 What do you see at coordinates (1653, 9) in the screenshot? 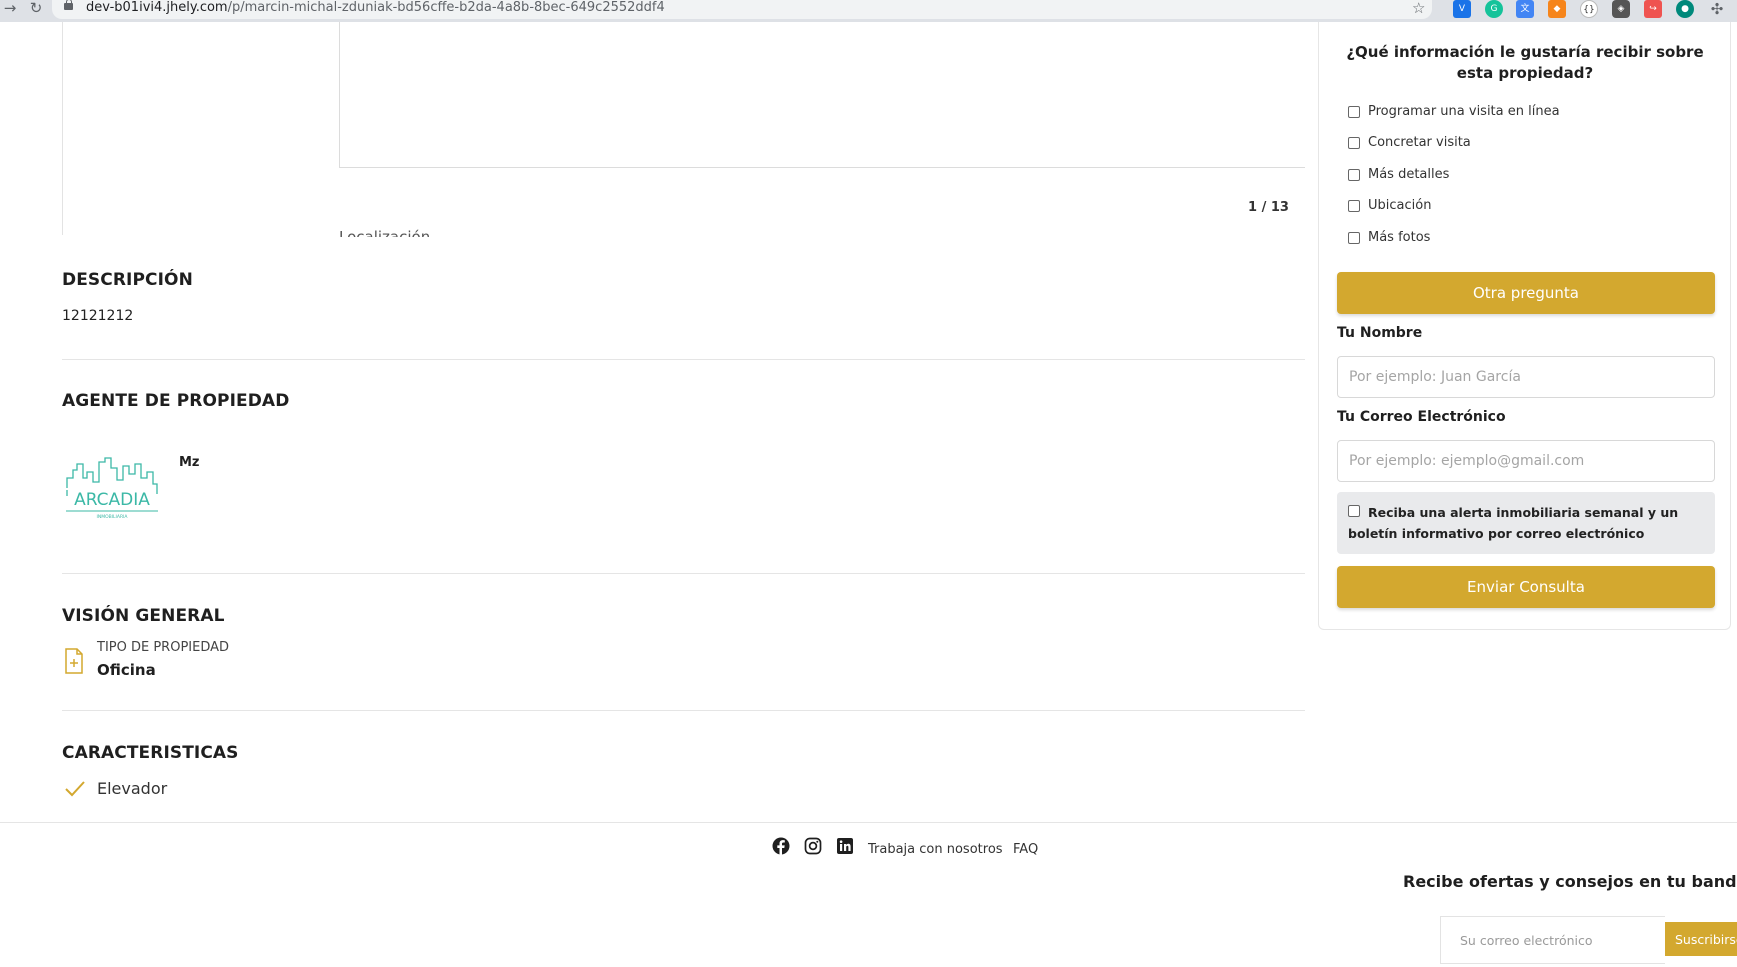
I see `redirect-icon: ↪` at bounding box center [1653, 9].